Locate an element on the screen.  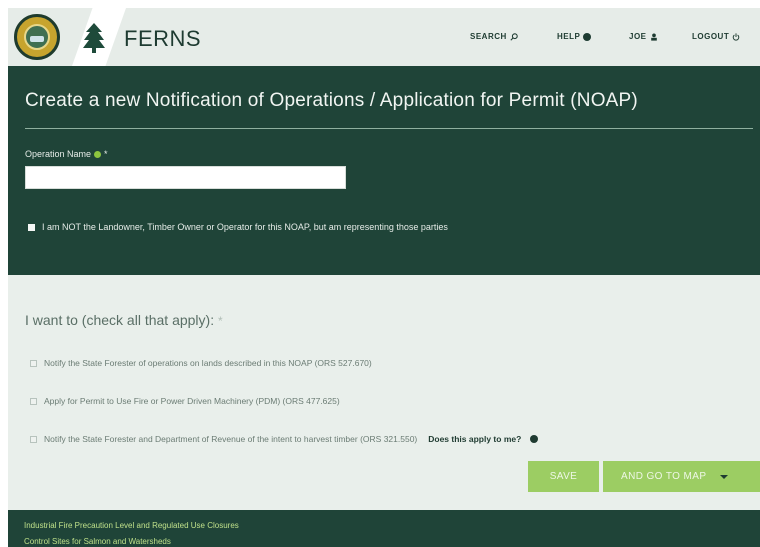
nav-user: JOE is located at coordinates (643, 36).